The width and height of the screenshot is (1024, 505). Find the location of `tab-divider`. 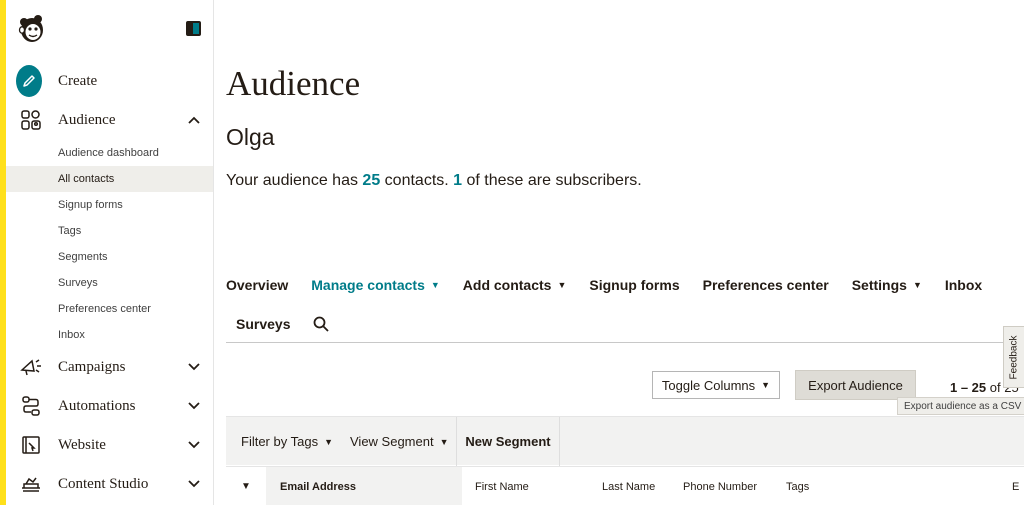

tab-divider is located at coordinates (625, 342).